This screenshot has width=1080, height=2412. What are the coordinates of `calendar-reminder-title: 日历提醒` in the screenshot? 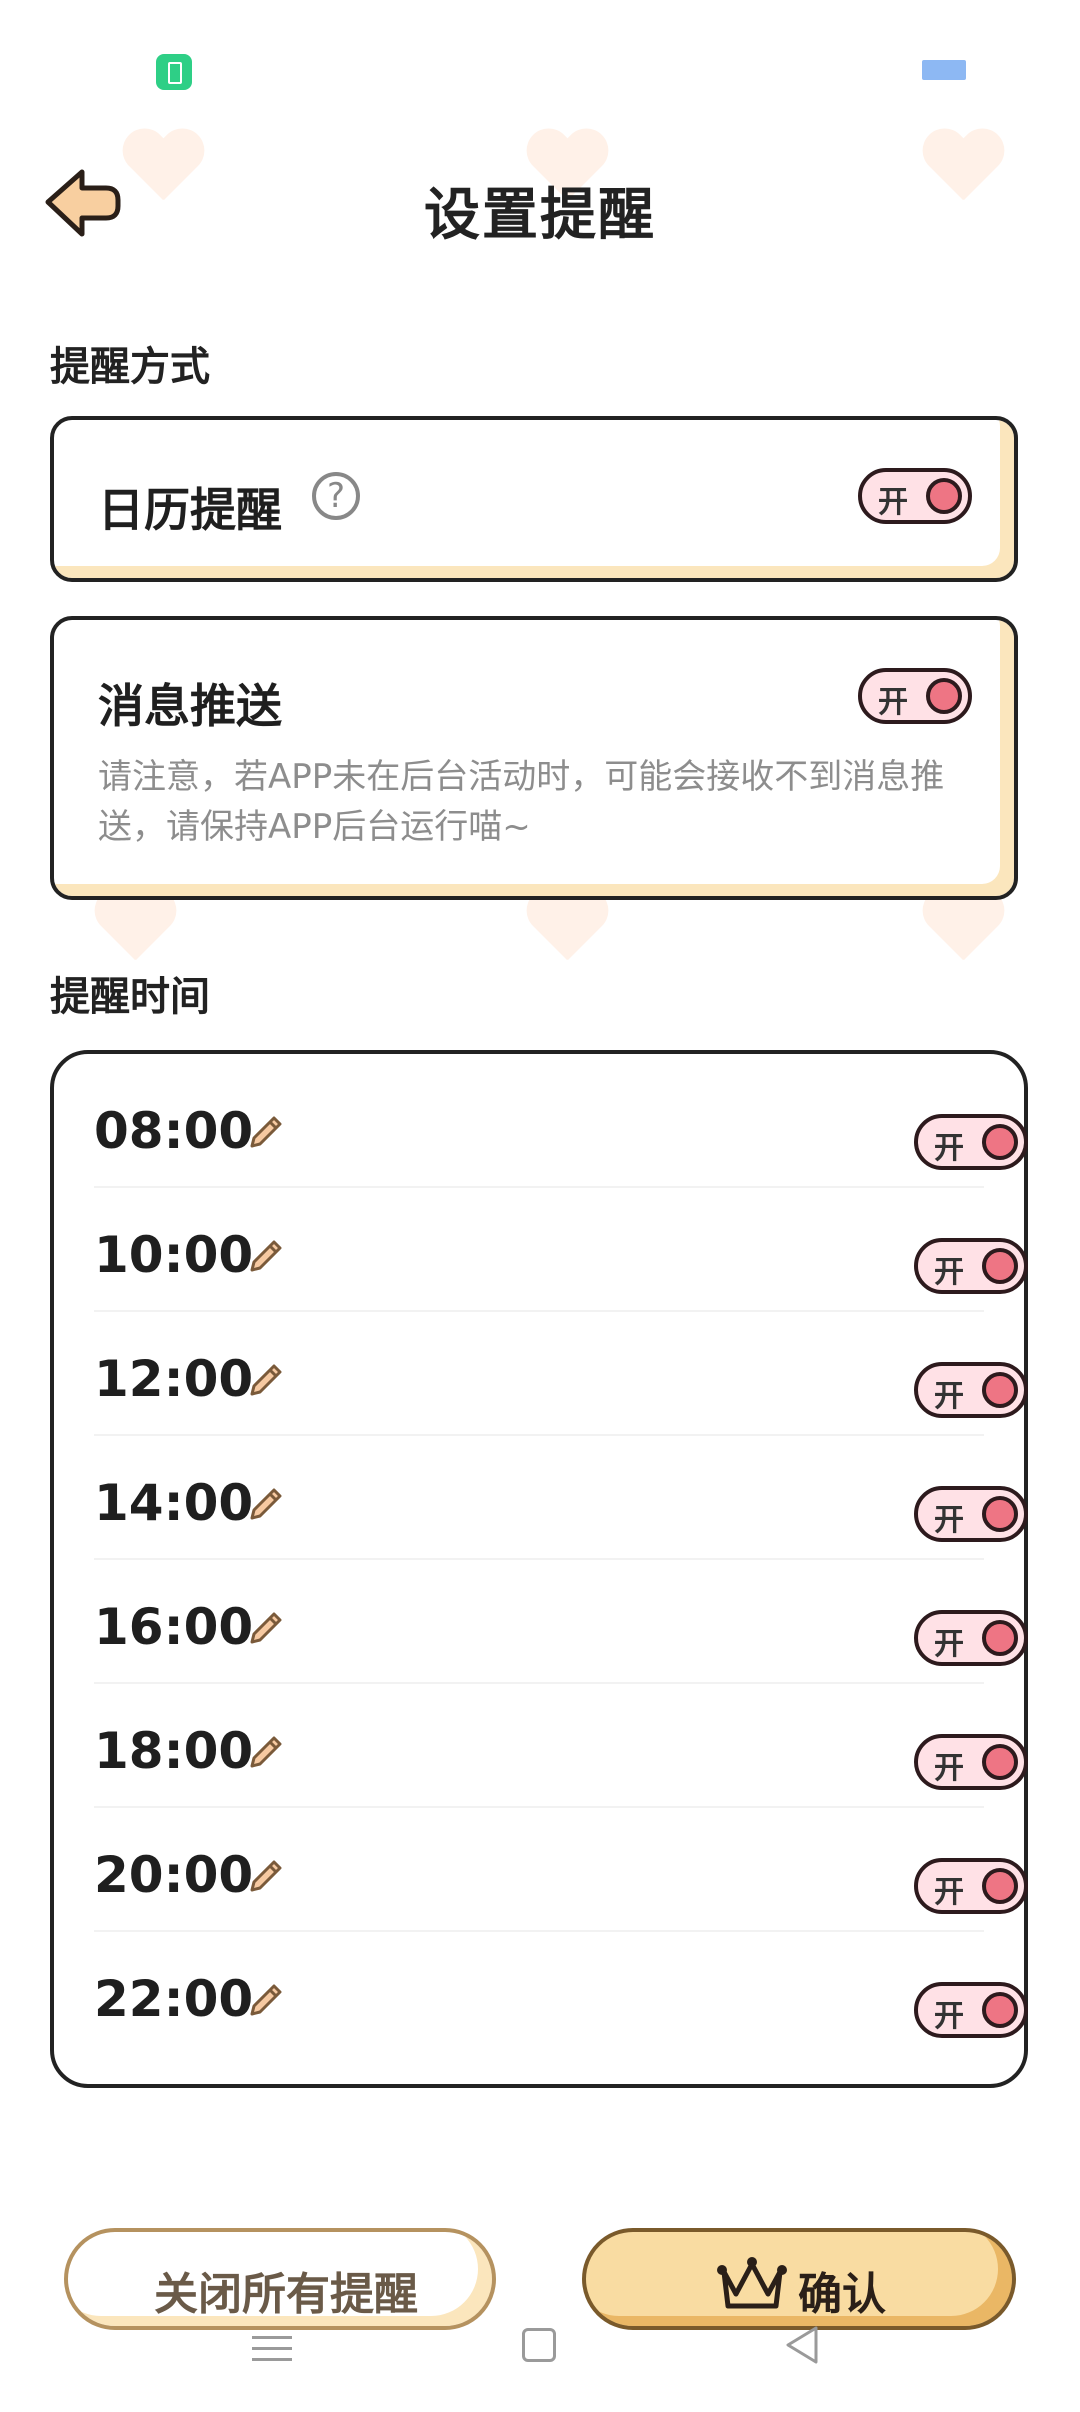 It's located at (190, 510).